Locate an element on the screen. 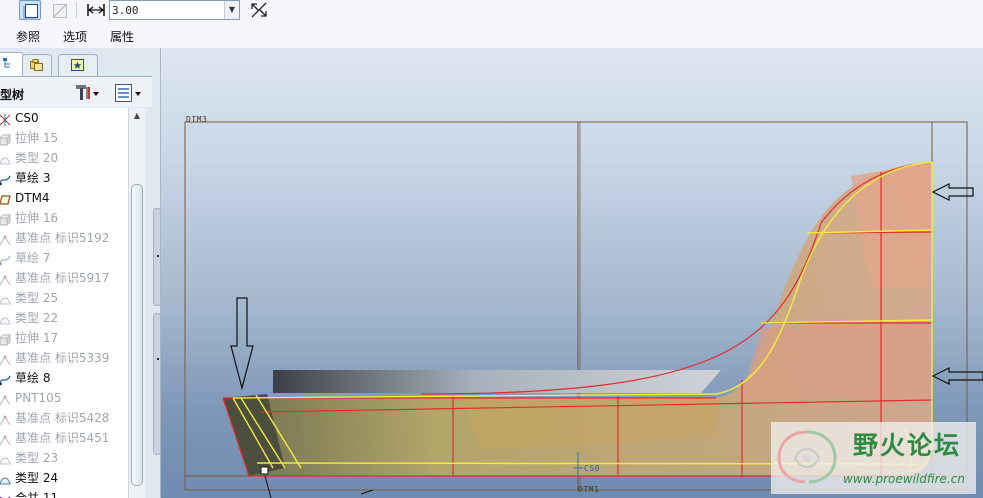 Image resolution: width=983 pixels, height=498 pixels. label-cs0: CS0 is located at coordinates (592, 468).